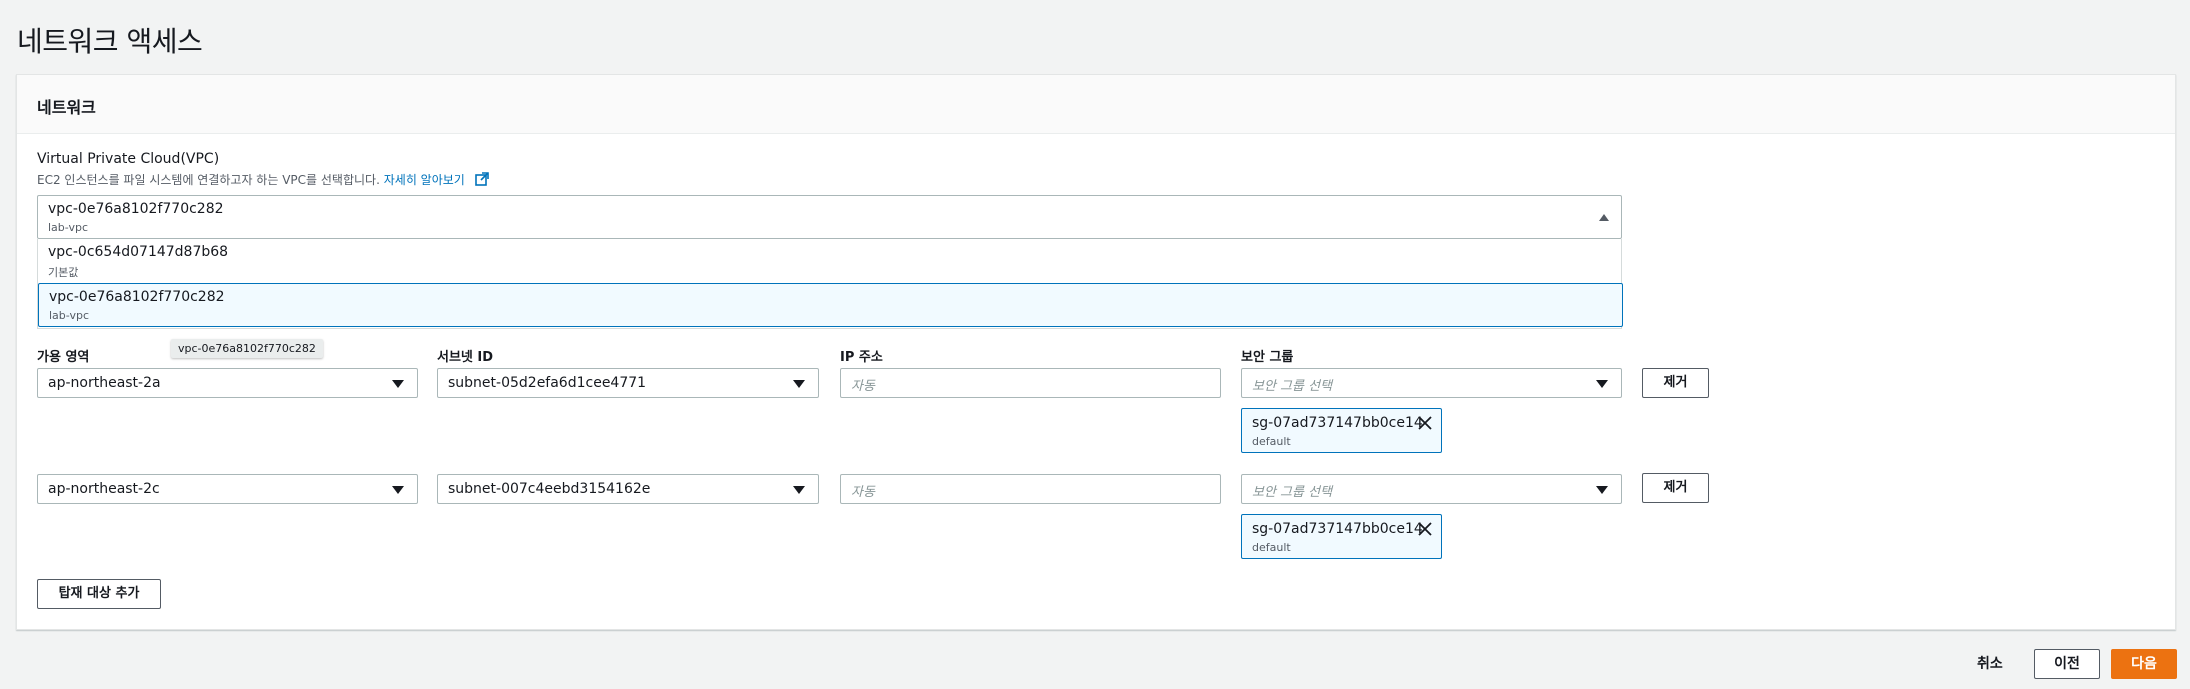  I want to click on vpc-description-text: EC2 인스턴스를 파일 시스템에 연결하고자 하는 VPC를 선택합니다., so click(208, 180).